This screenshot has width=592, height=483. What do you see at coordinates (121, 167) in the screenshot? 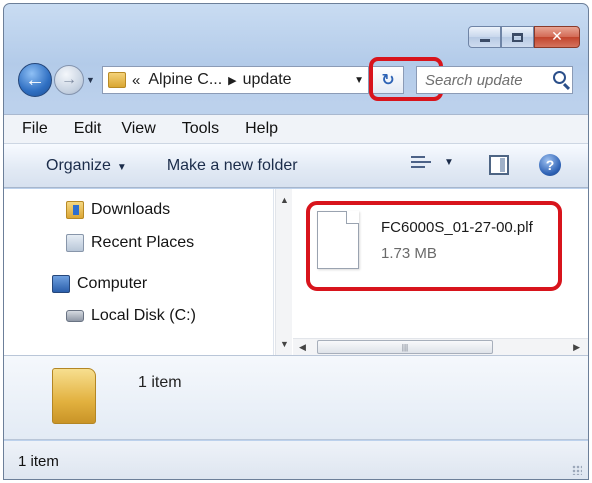
I see `chevron-down-icon: ▼` at bounding box center [121, 167].